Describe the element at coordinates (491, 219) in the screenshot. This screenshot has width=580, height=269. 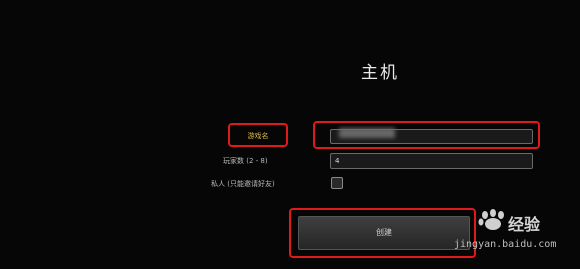
I see `baidu-paw-icon` at that location.